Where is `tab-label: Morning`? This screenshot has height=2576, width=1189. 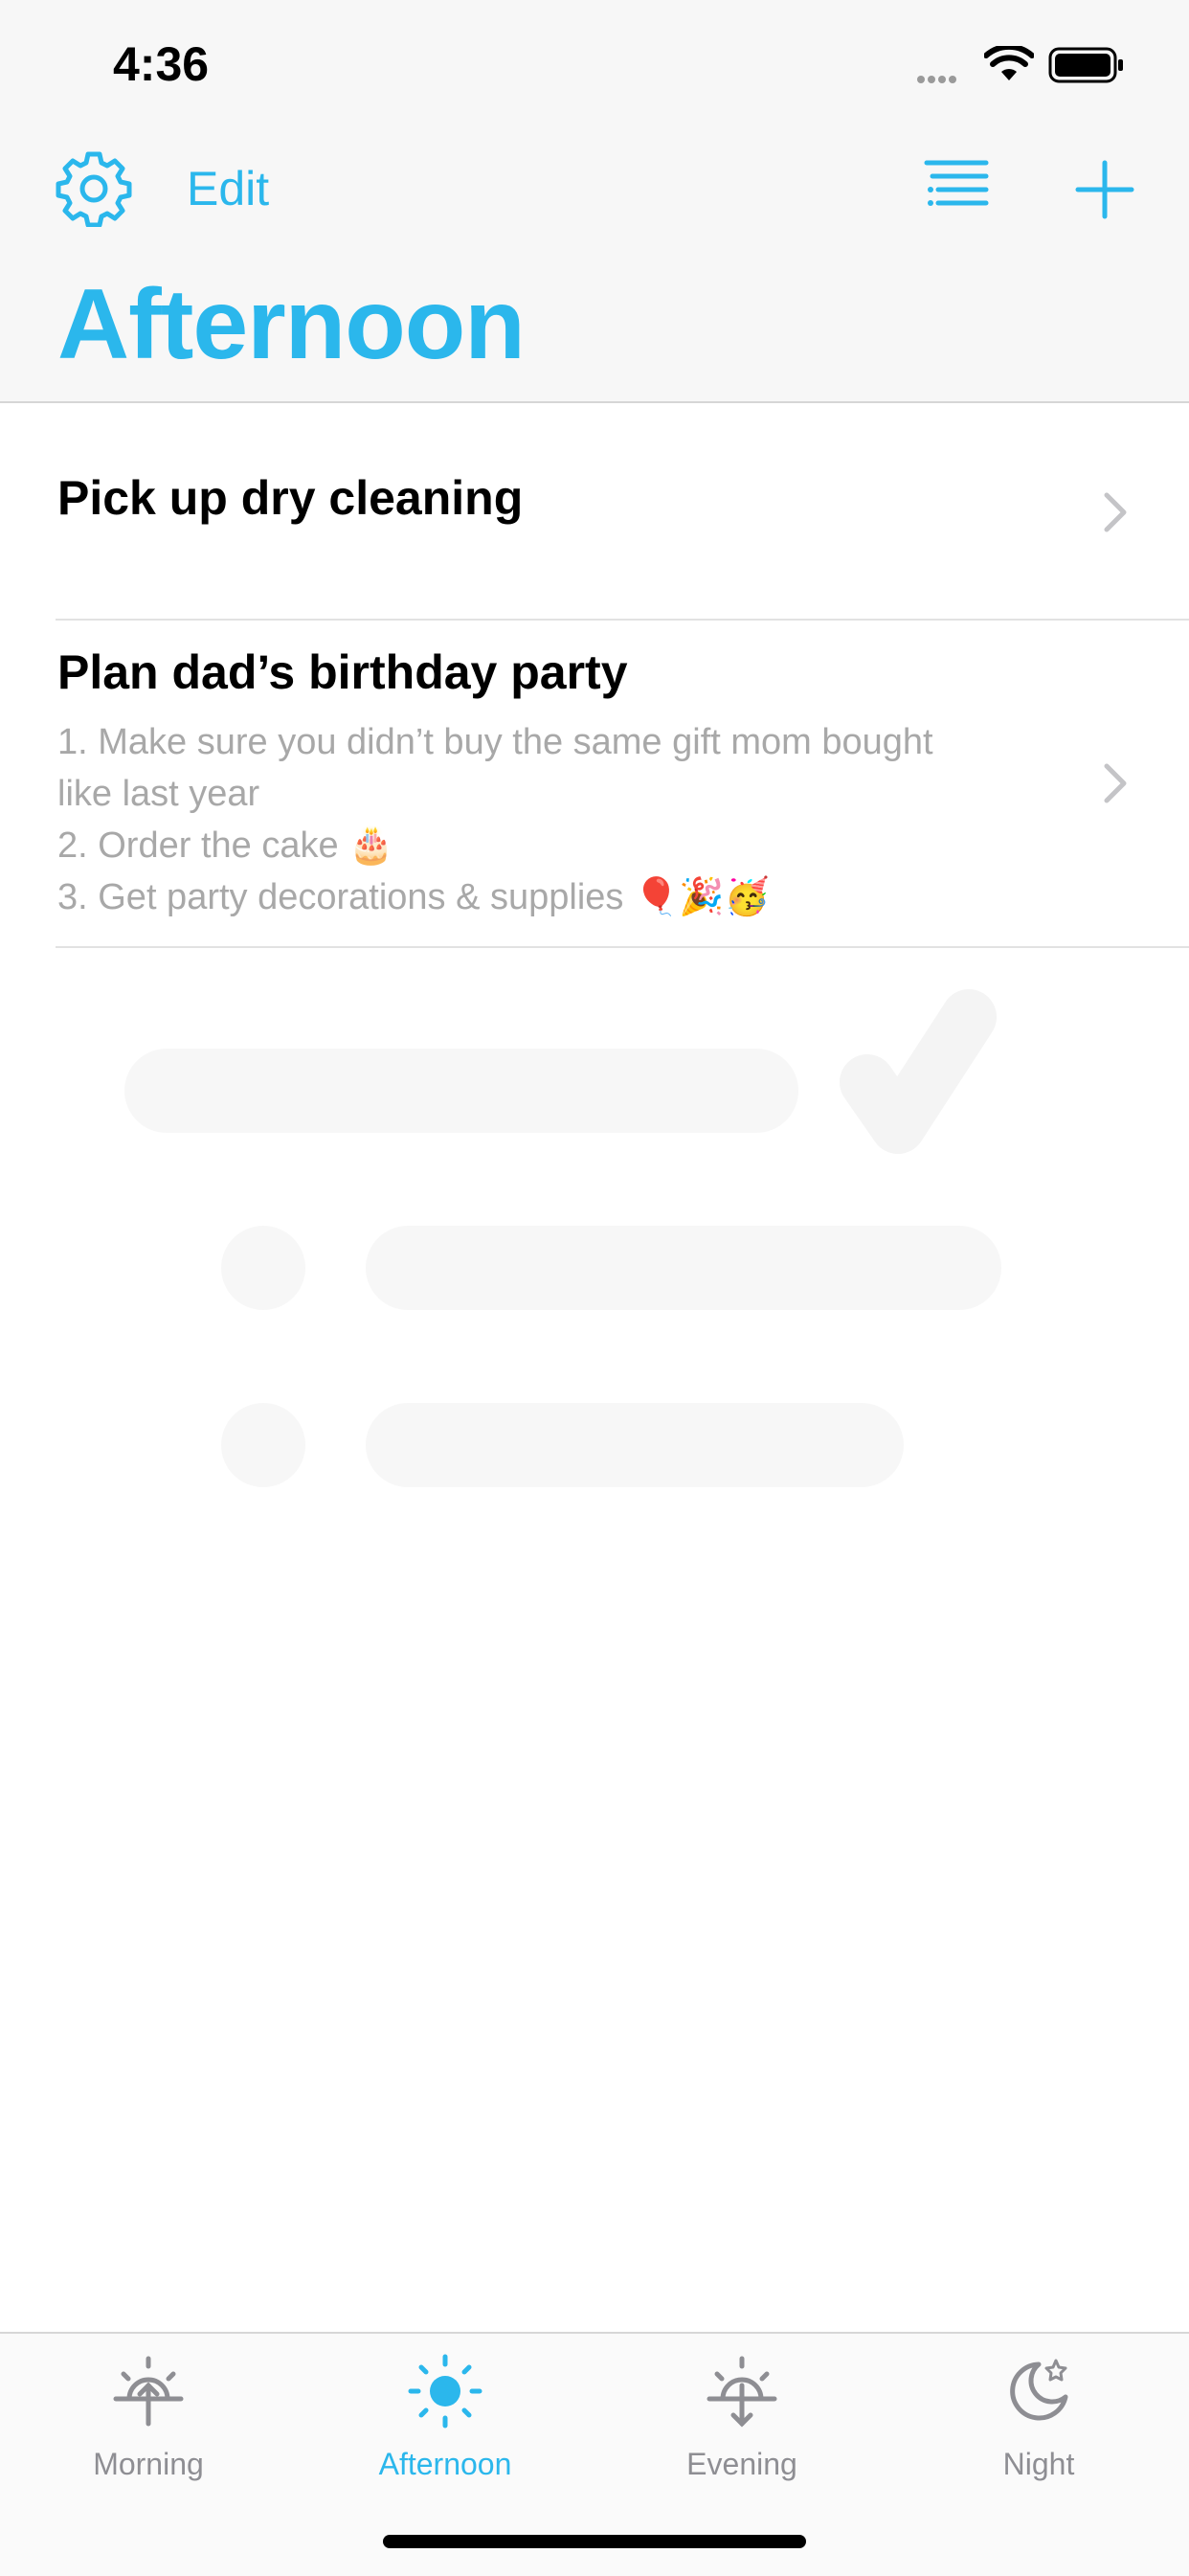
tab-label: Morning is located at coordinates (148, 2464).